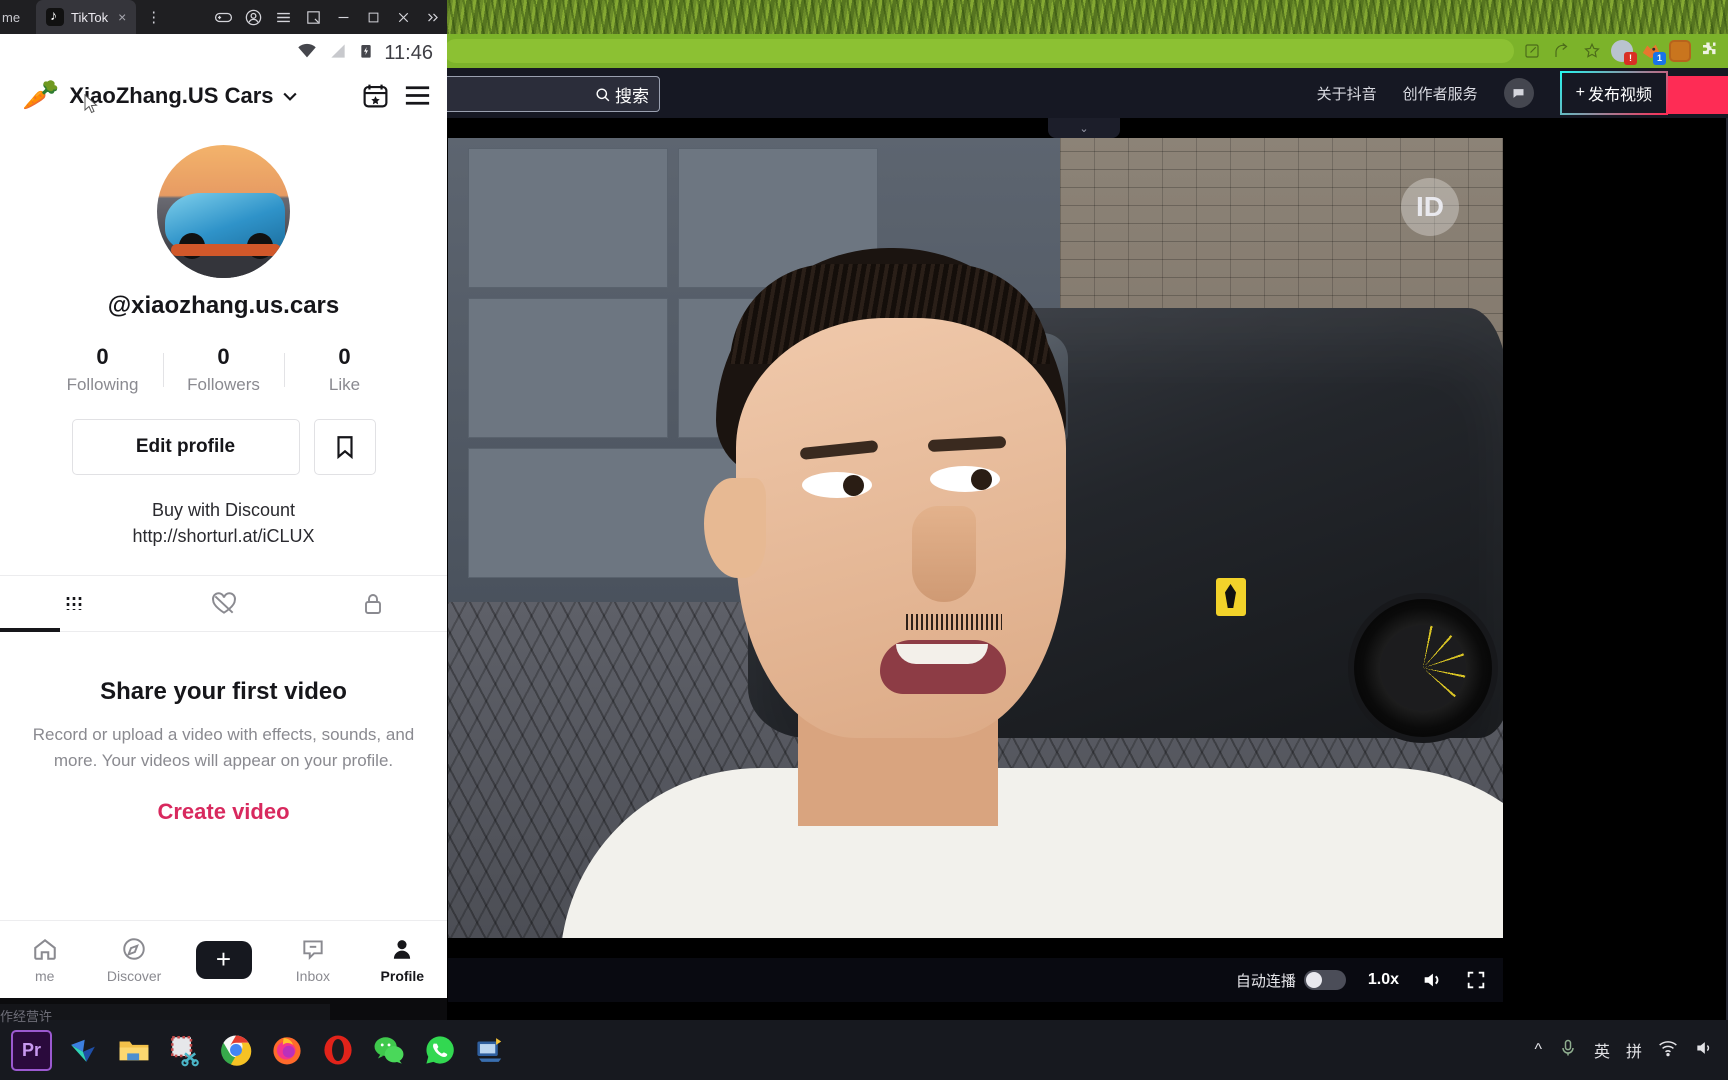 This screenshot has width=1728, height=1080. I want to click on show-hidden-icons: ^, so click(1538, 1050).